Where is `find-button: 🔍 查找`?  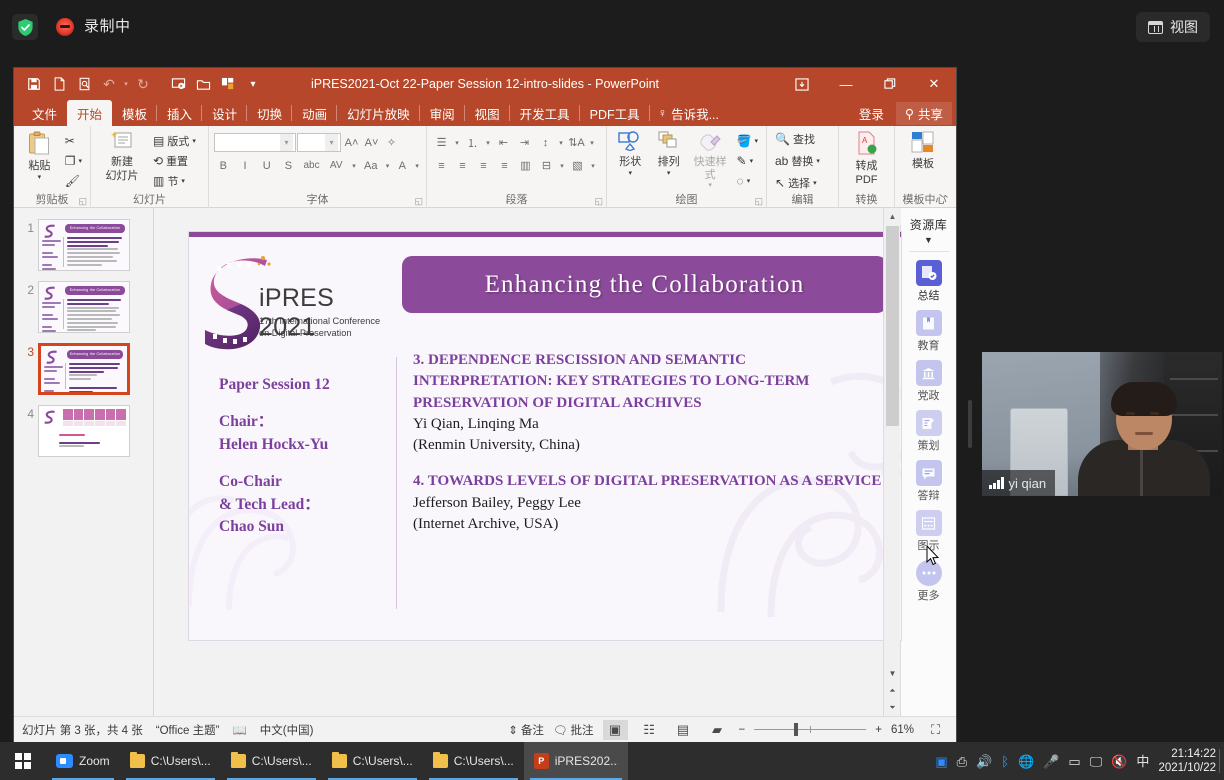 find-button: 🔍 查找 is located at coordinates (797, 138).